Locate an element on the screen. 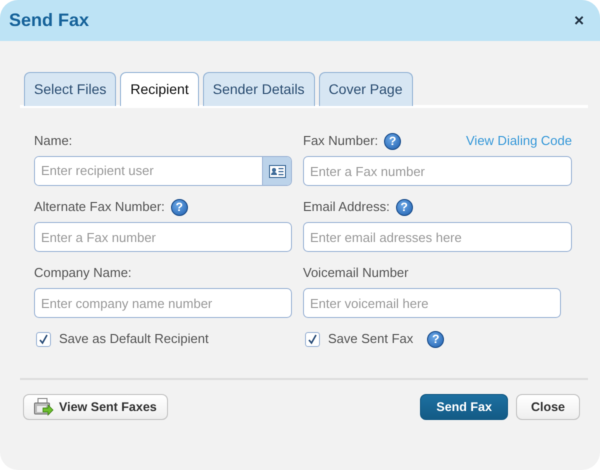  field-label: Name: is located at coordinates (53, 141).